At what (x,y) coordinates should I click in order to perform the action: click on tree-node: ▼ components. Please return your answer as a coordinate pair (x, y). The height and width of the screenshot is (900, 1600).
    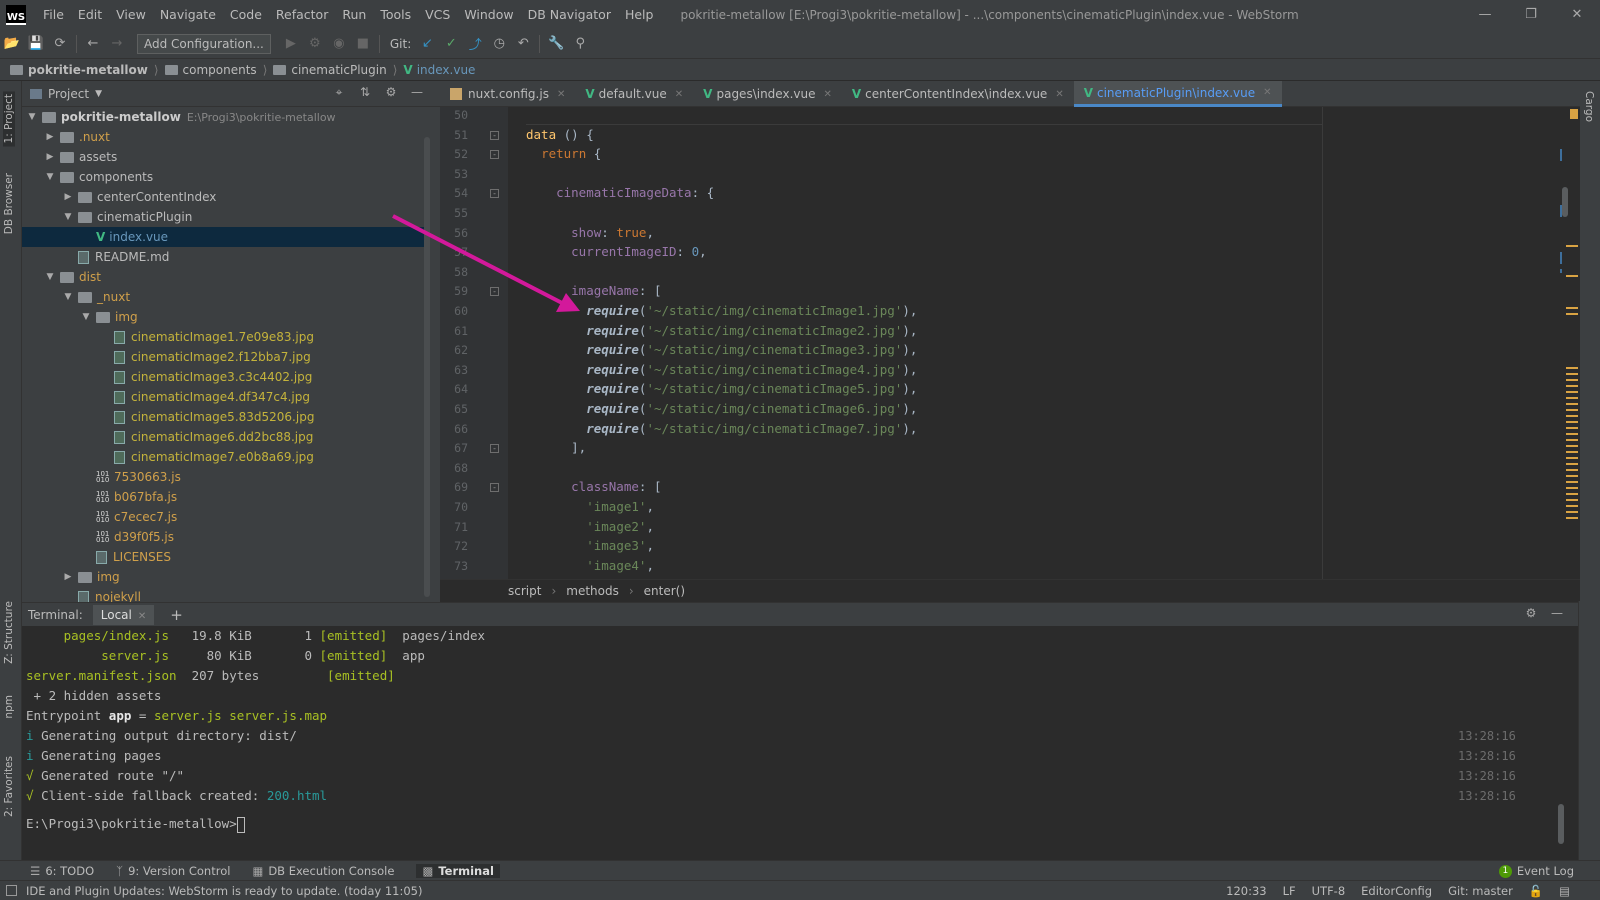
    Looking at the image, I should click on (90, 177).